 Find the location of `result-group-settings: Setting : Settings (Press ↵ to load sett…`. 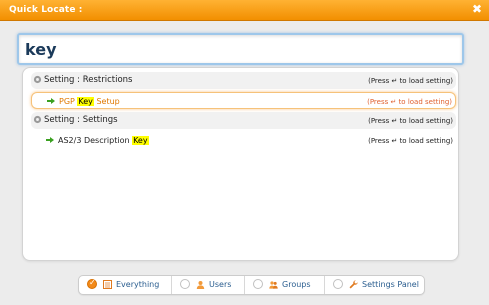

result-group-settings: Setting : Settings (Press ↵ to load sett… is located at coordinates (243, 120).